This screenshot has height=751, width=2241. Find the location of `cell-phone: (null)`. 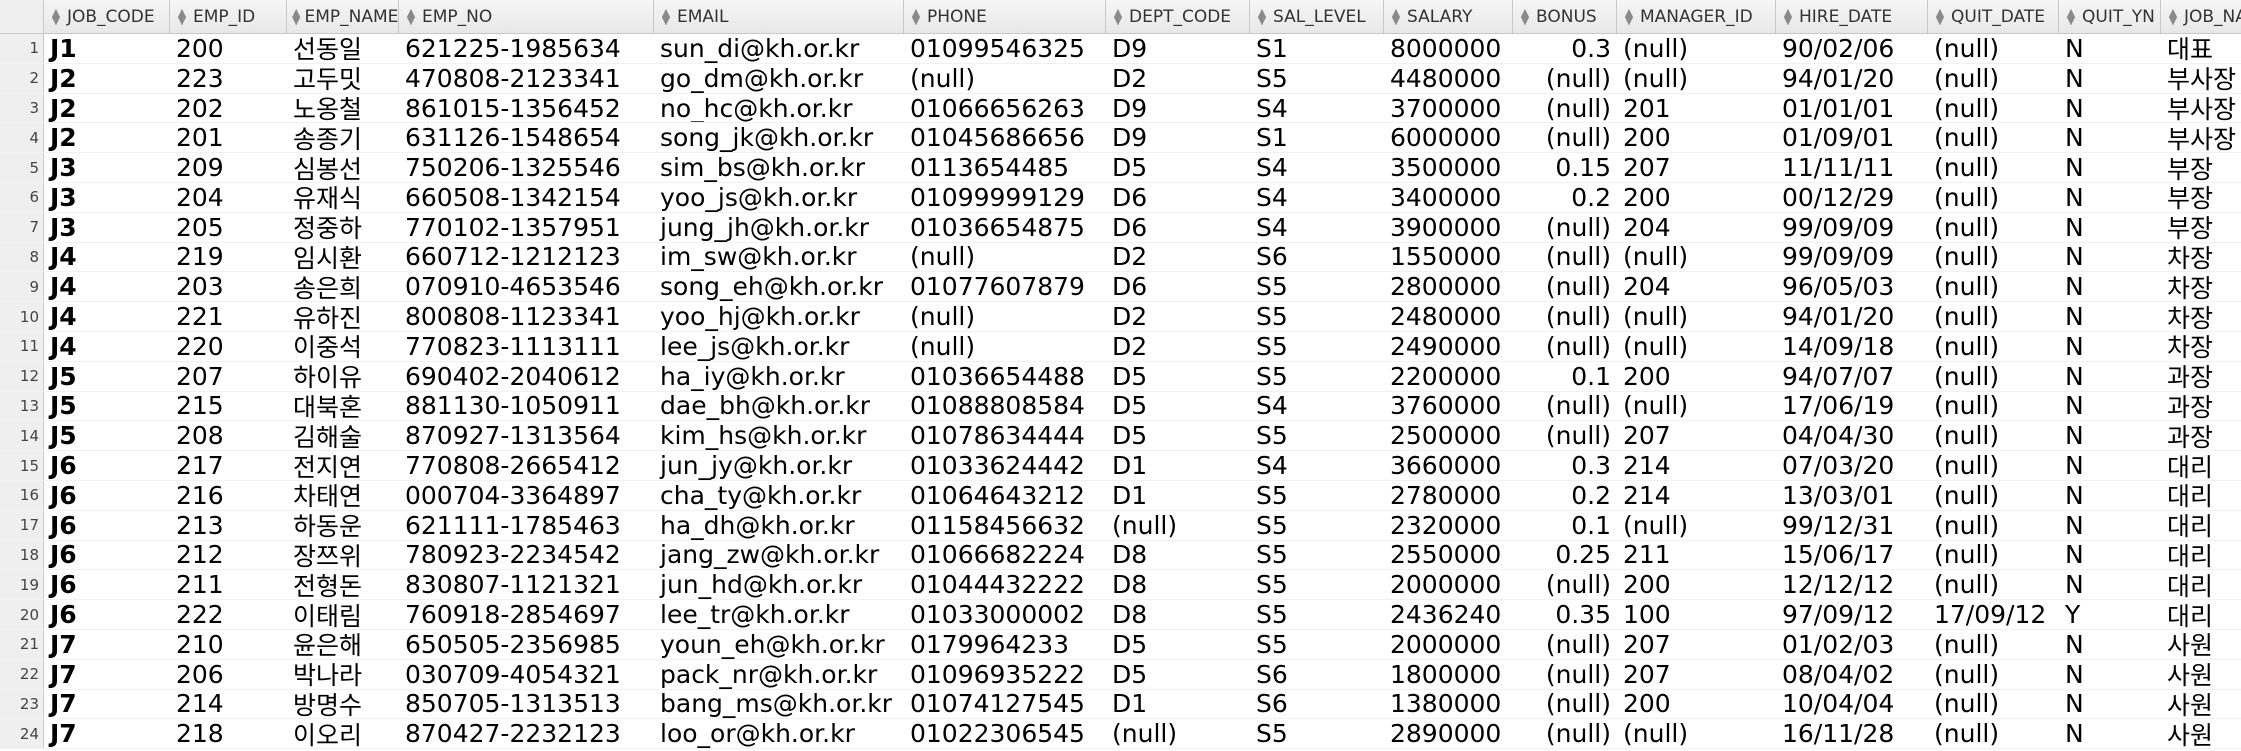

cell-phone: (null) is located at coordinates (1005, 78).